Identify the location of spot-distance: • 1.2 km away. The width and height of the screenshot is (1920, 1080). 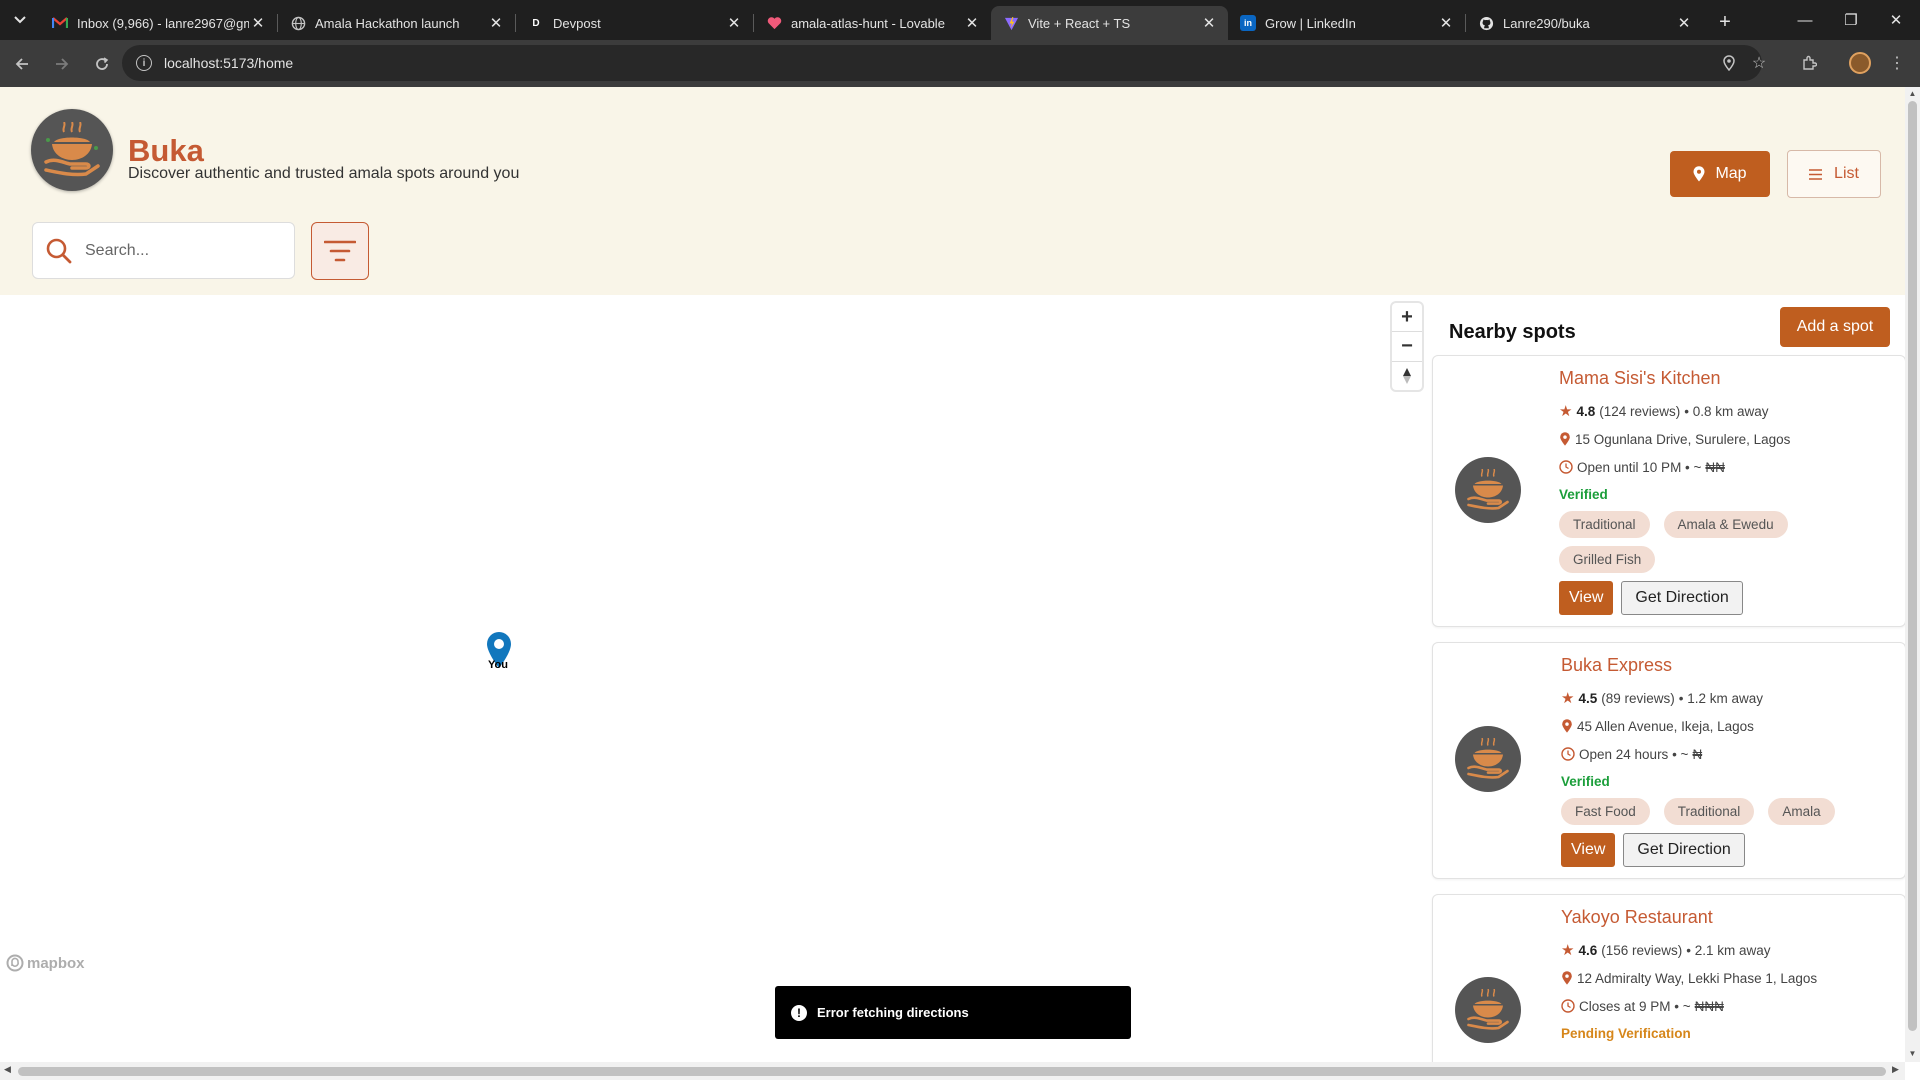
(1721, 698).